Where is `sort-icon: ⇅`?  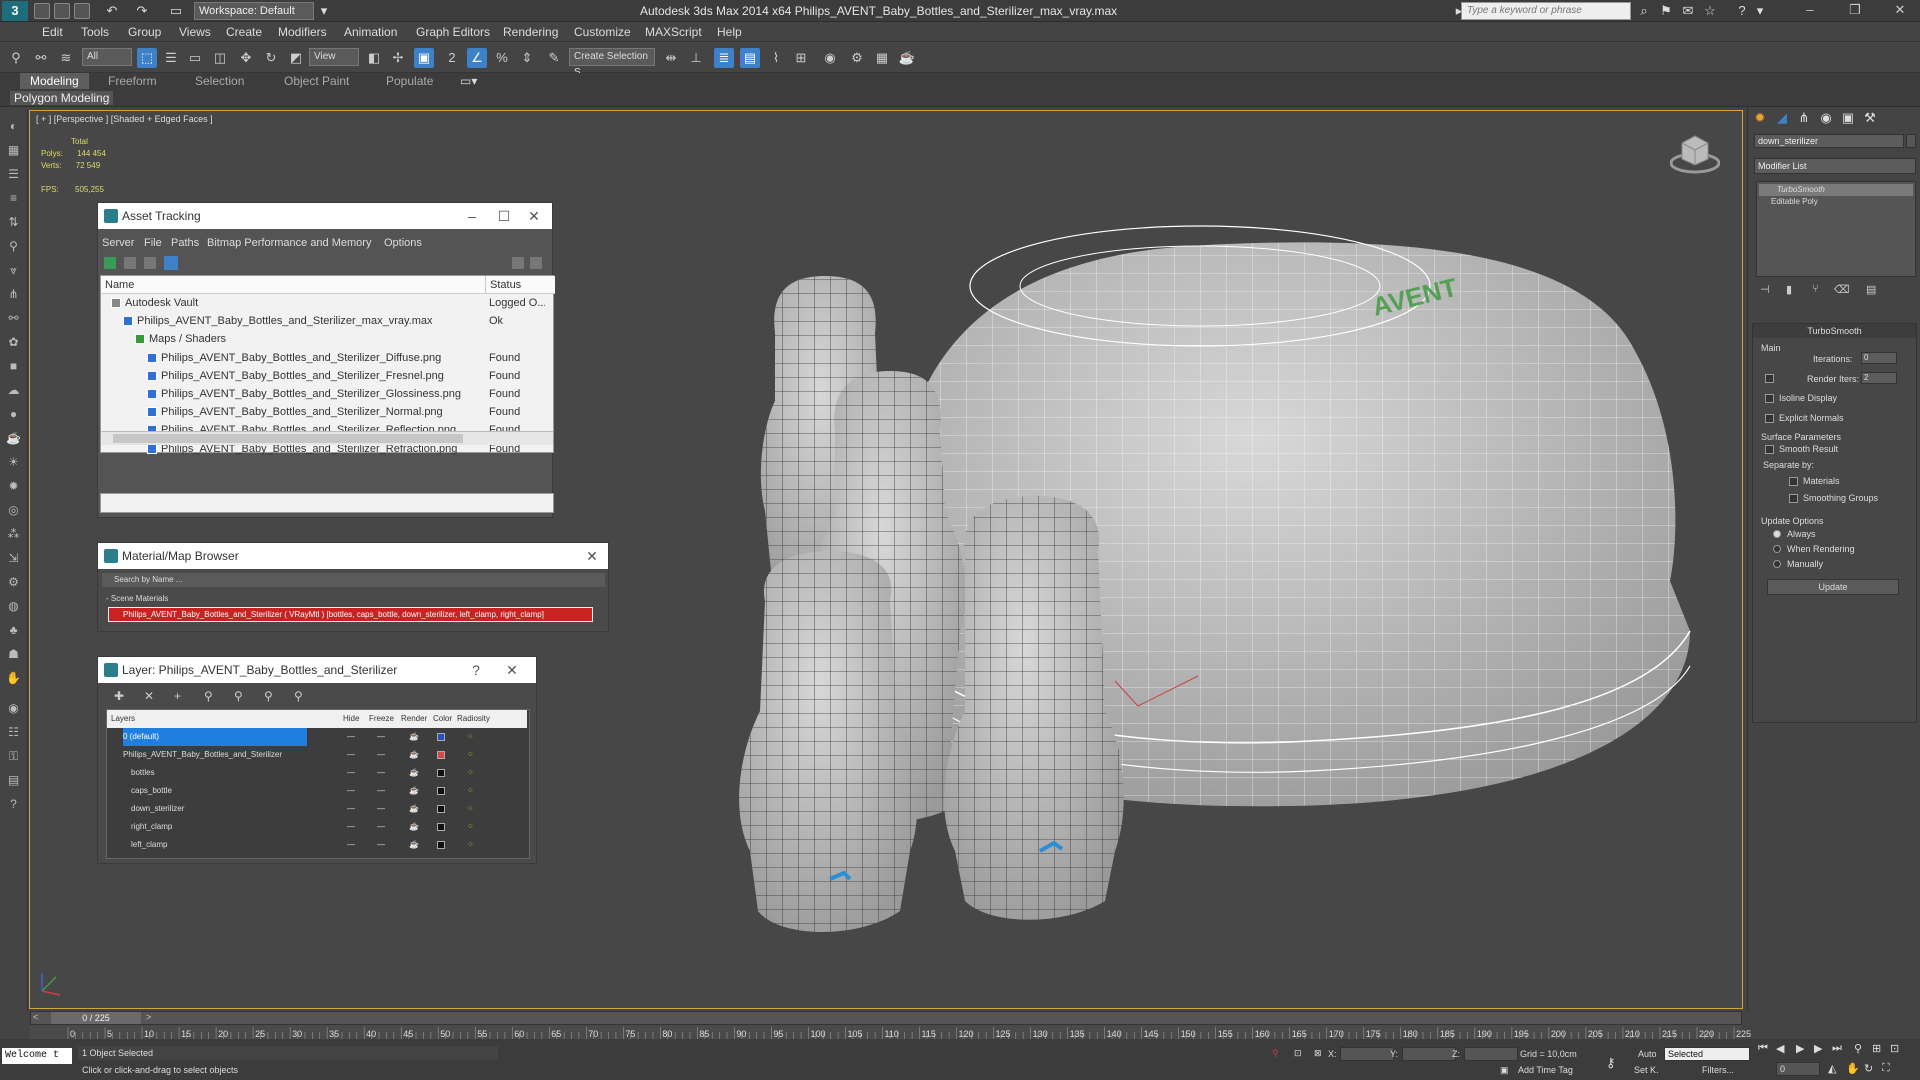 sort-icon: ⇅ is located at coordinates (13, 222).